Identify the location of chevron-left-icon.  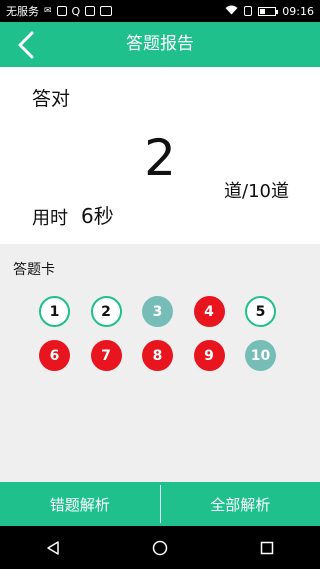
(26, 44).